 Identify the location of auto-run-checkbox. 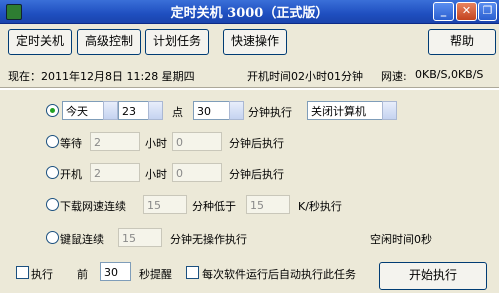
(192, 272).